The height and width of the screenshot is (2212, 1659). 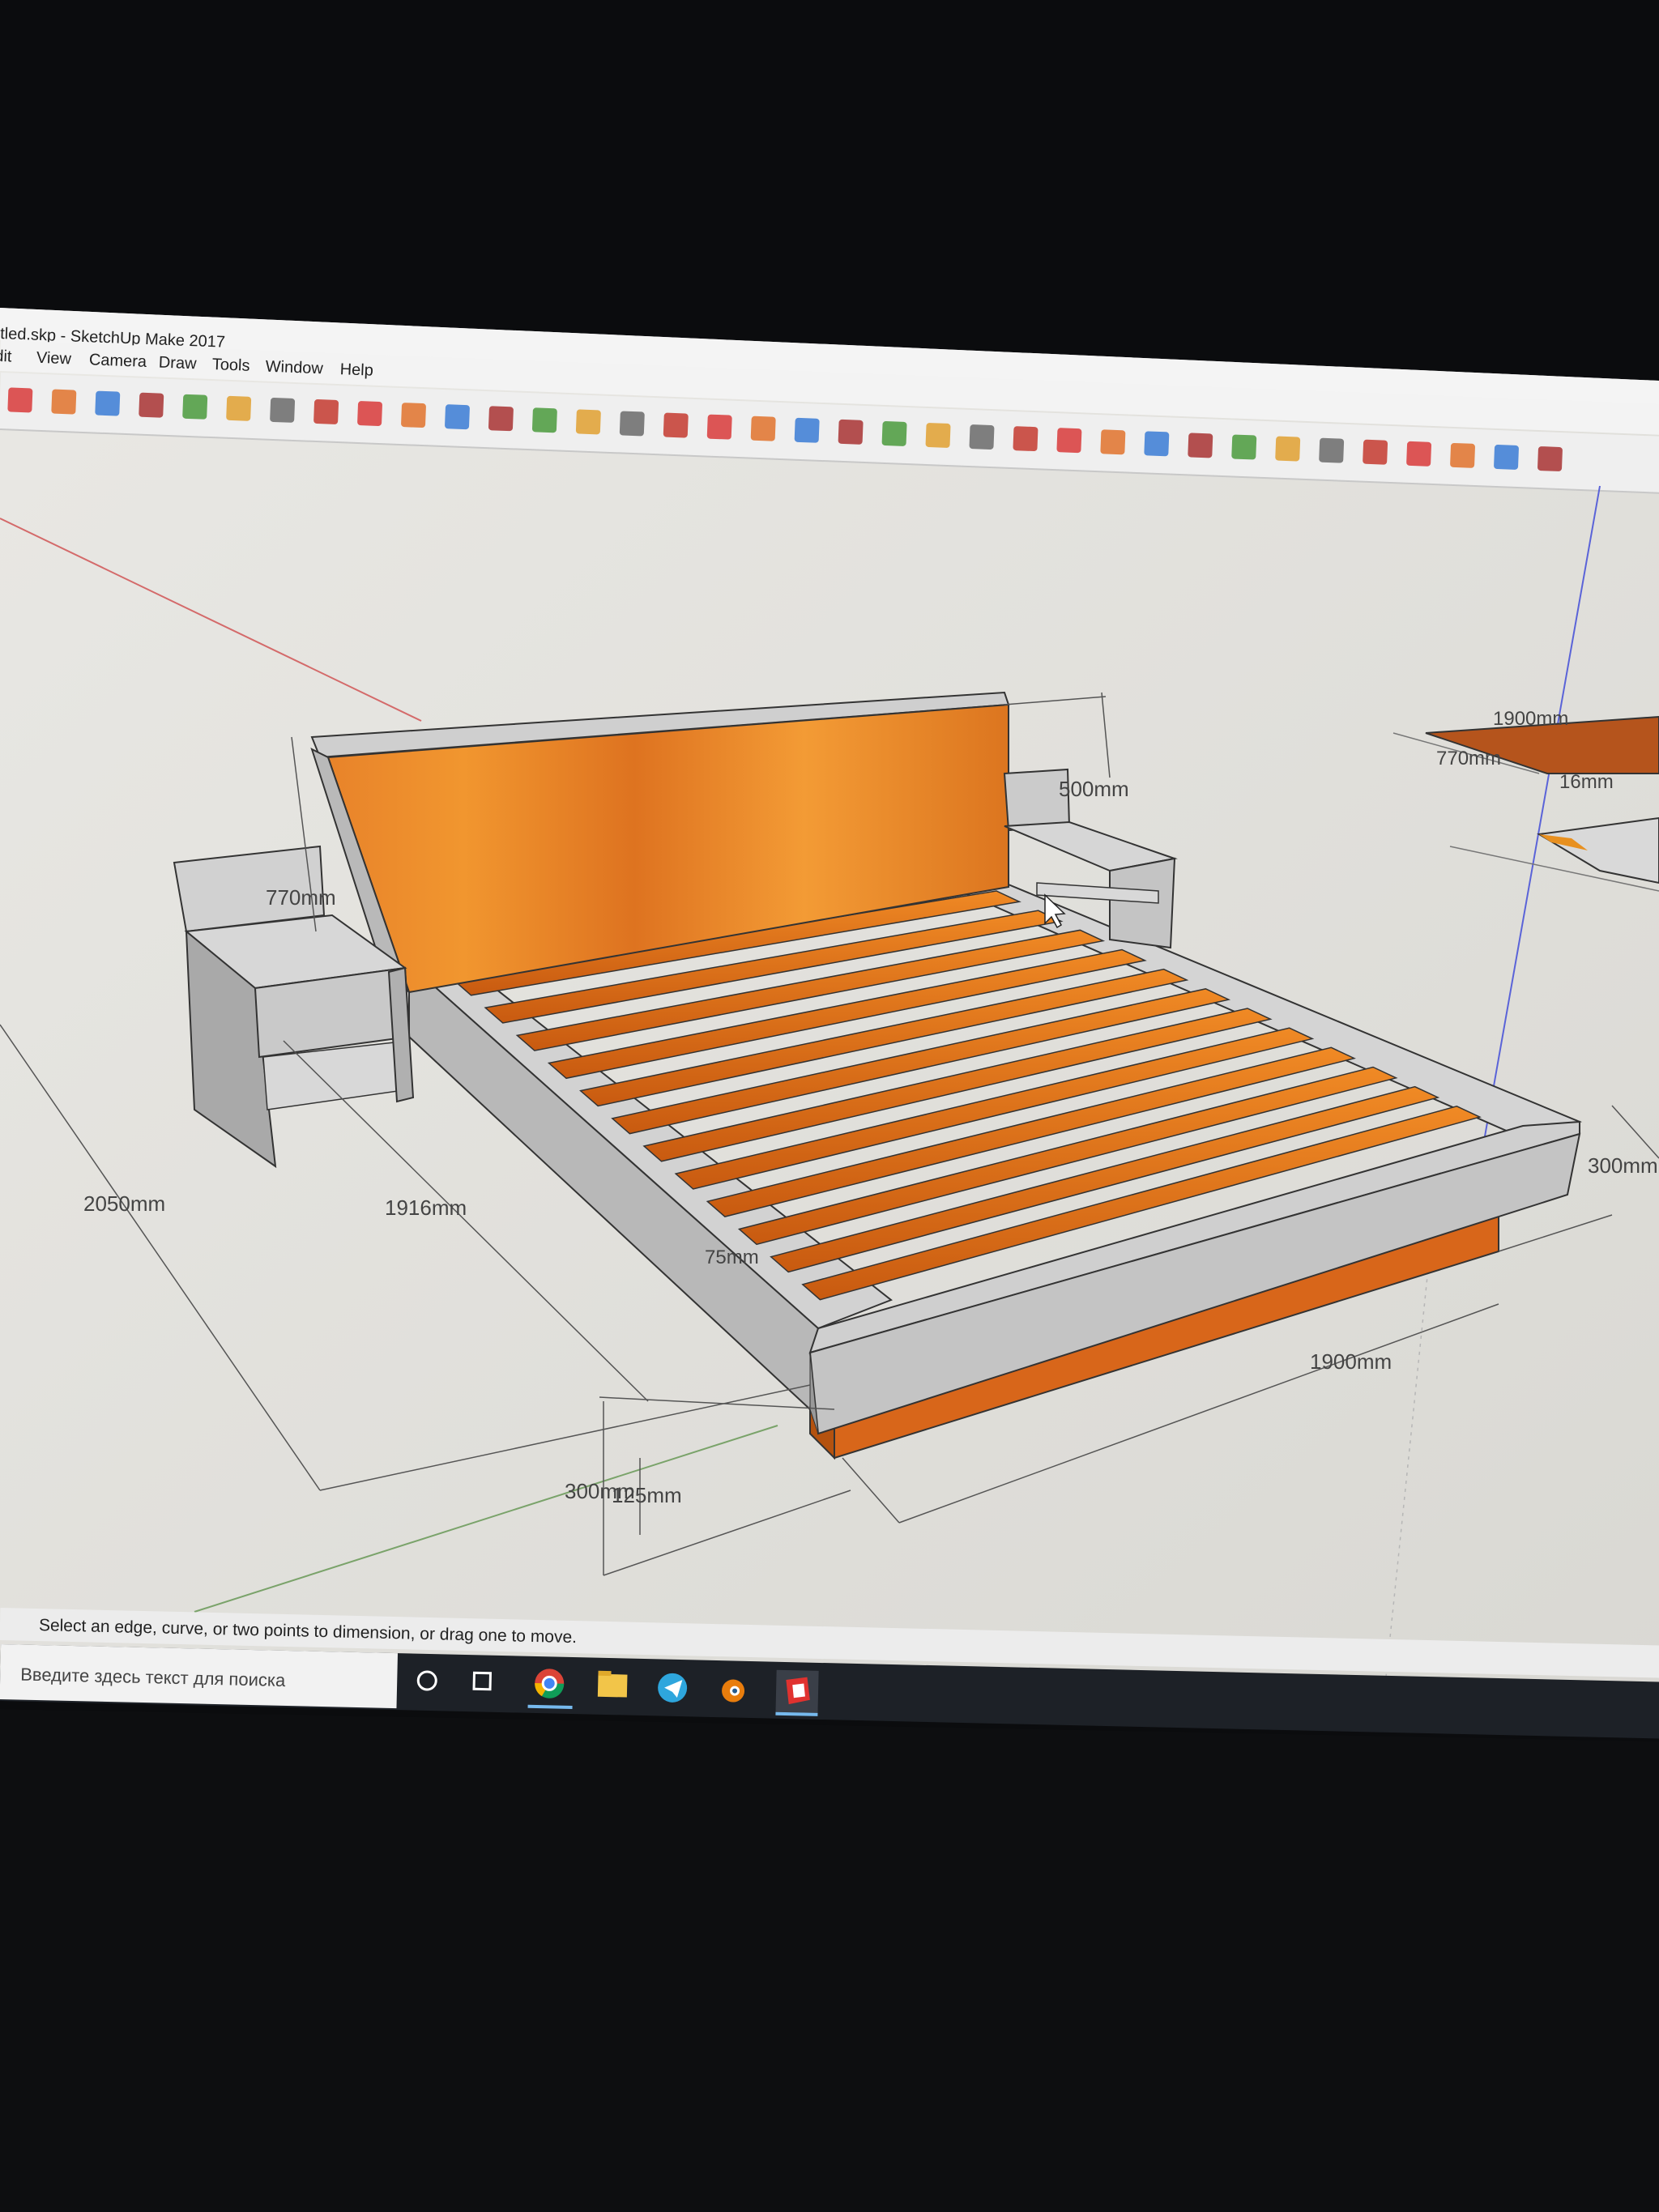 What do you see at coordinates (612, 1684) in the screenshot?
I see `file-explorer-icon` at bounding box center [612, 1684].